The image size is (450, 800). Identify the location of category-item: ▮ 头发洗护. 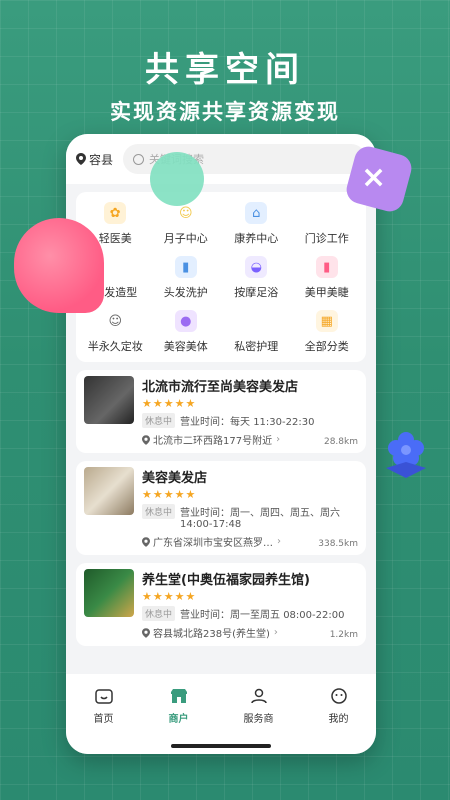
(186, 278).